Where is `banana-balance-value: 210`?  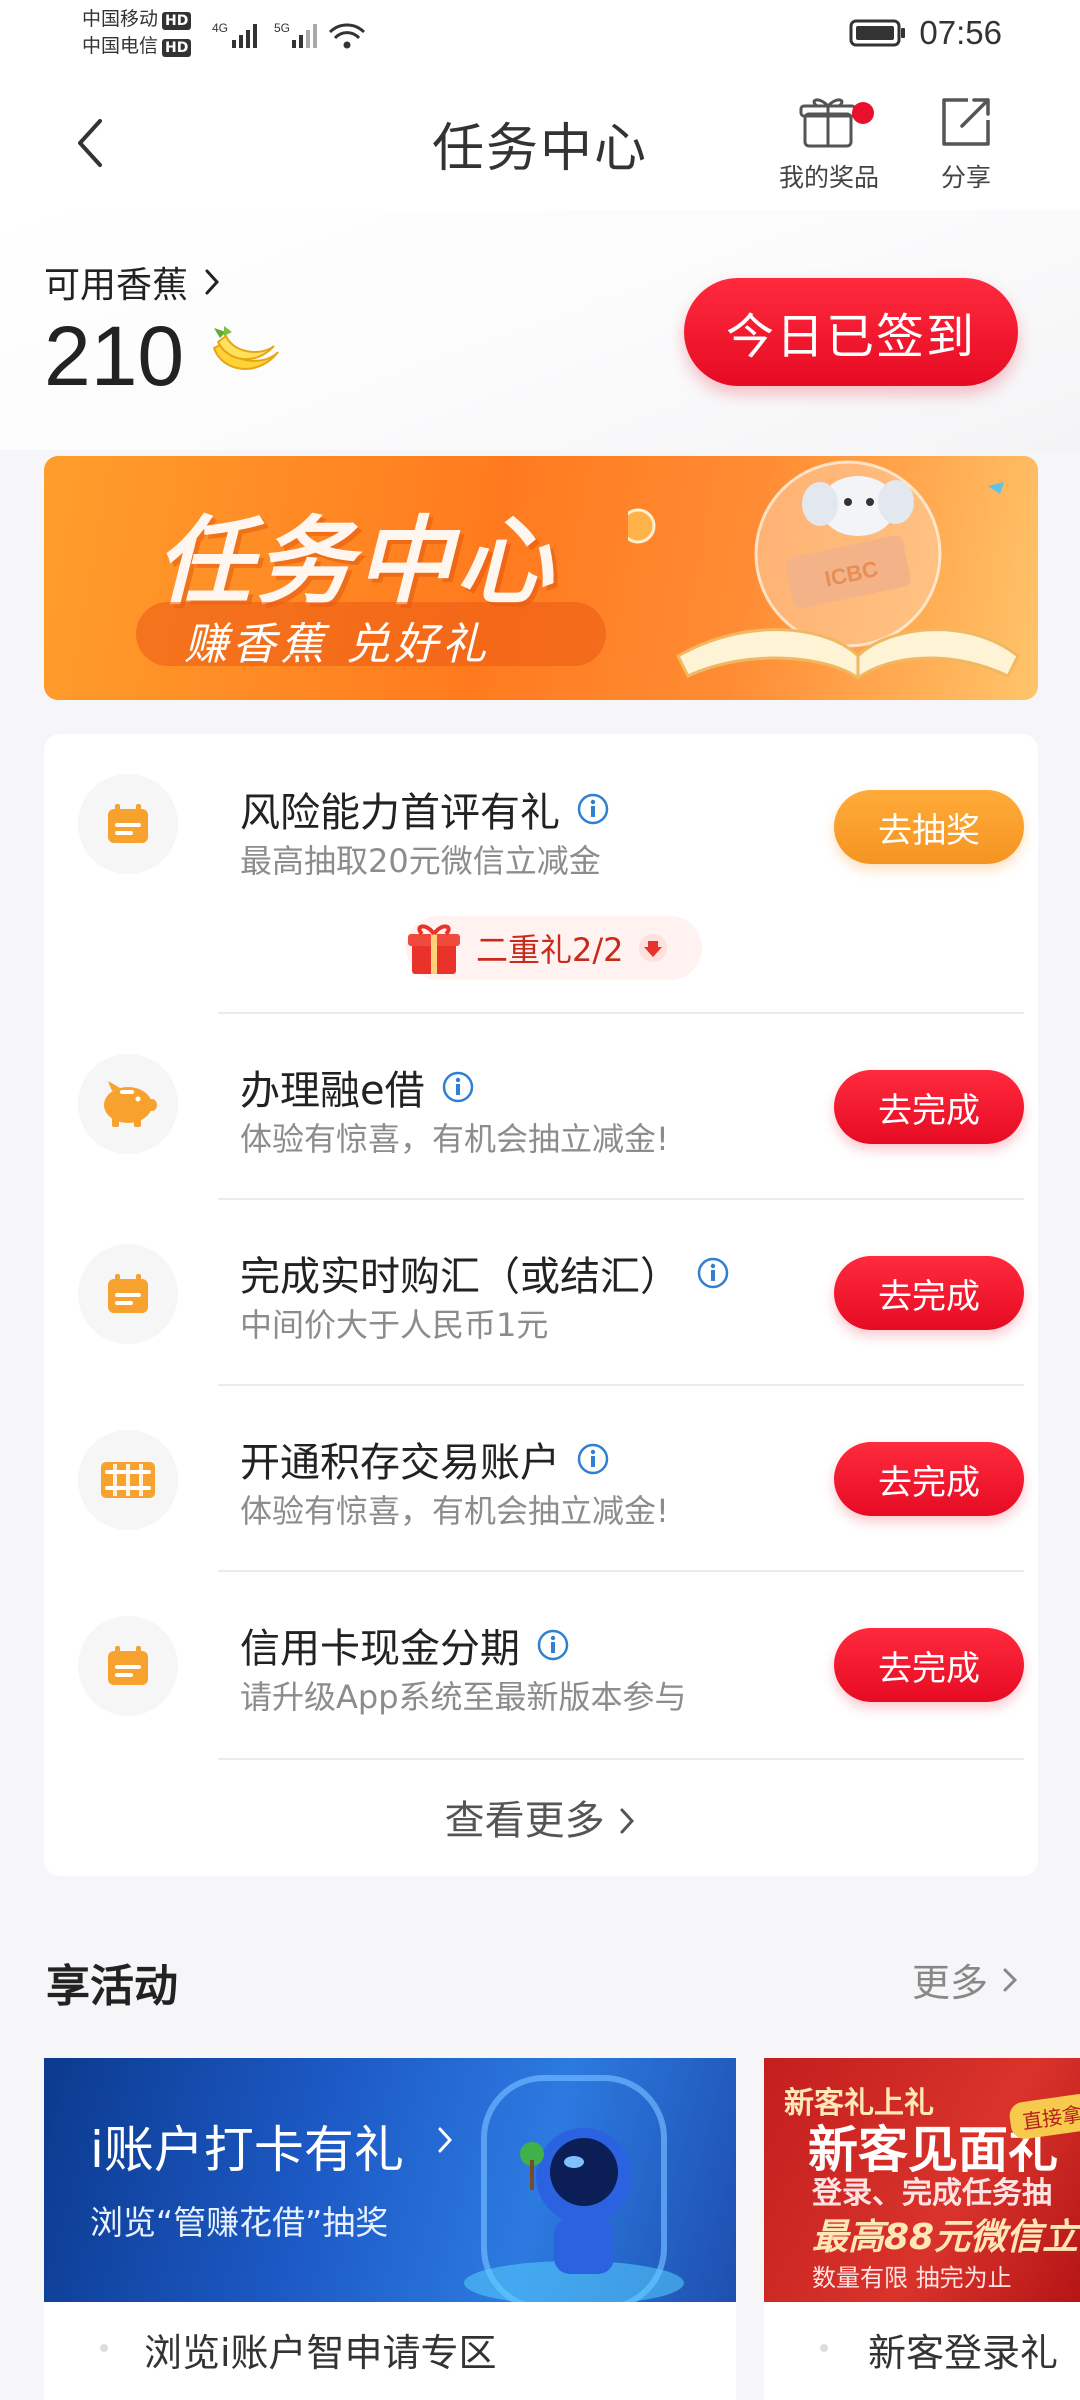
banana-balance-value: 210 is located at coordinates (114, 356).